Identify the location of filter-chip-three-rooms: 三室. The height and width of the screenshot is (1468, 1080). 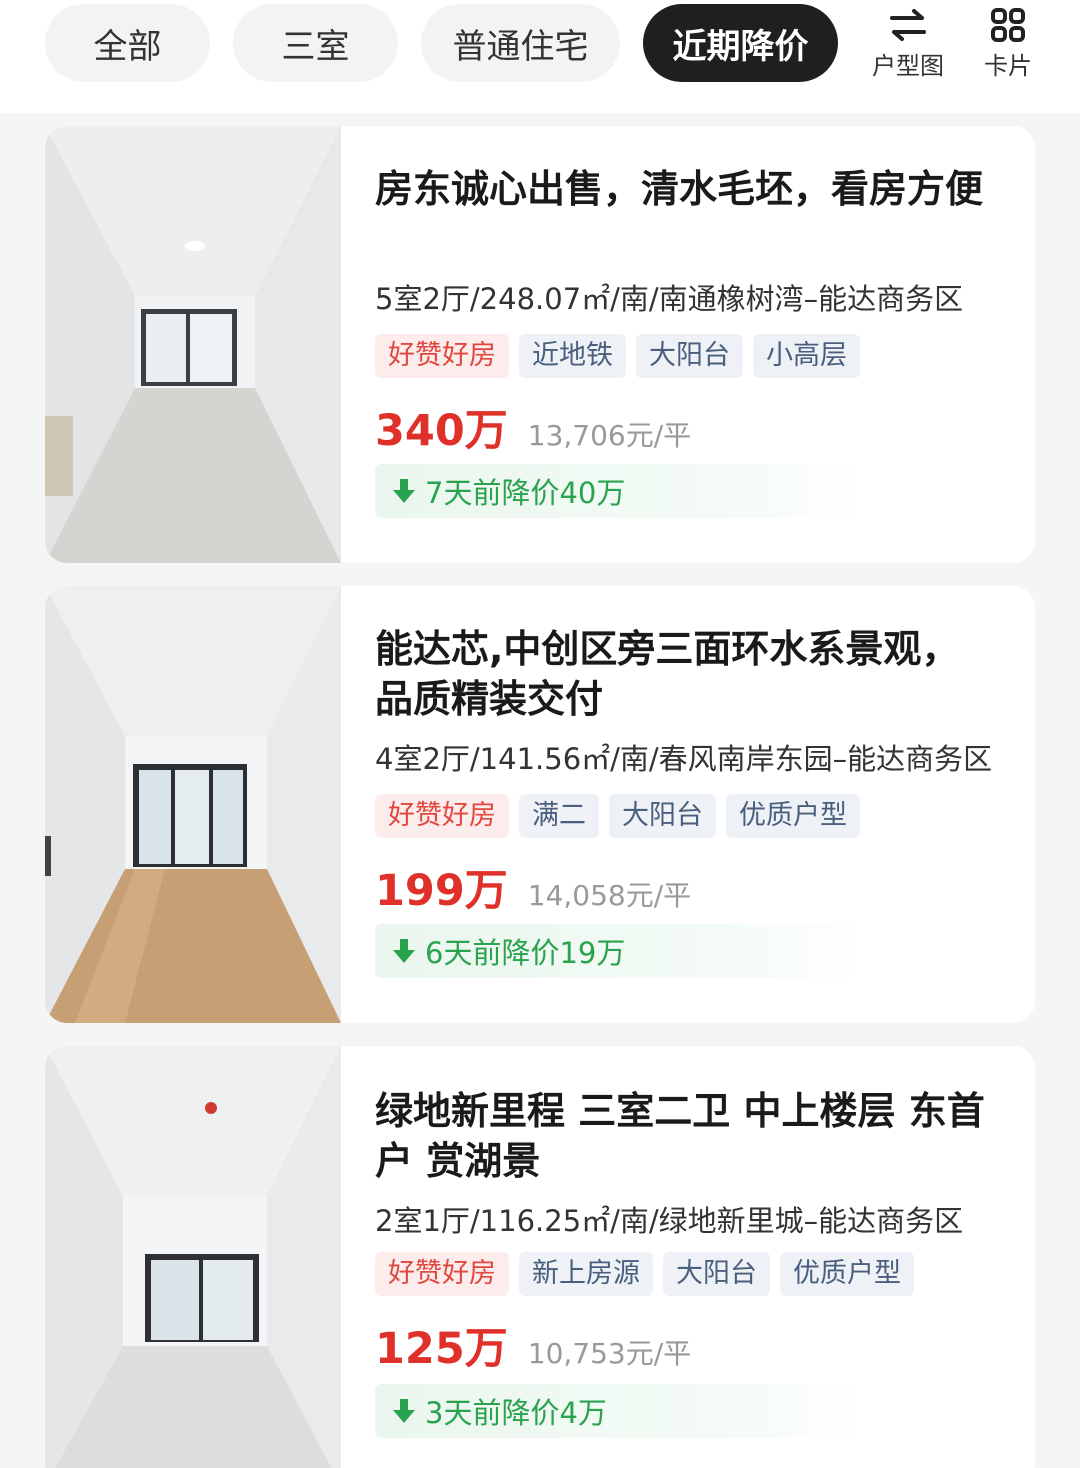
(315, 43).